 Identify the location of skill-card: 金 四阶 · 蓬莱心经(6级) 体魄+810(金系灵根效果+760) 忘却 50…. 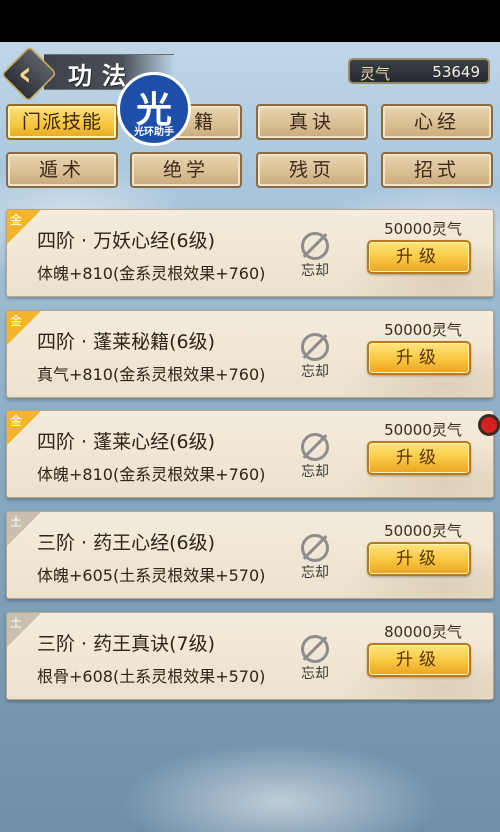
(250, 454).